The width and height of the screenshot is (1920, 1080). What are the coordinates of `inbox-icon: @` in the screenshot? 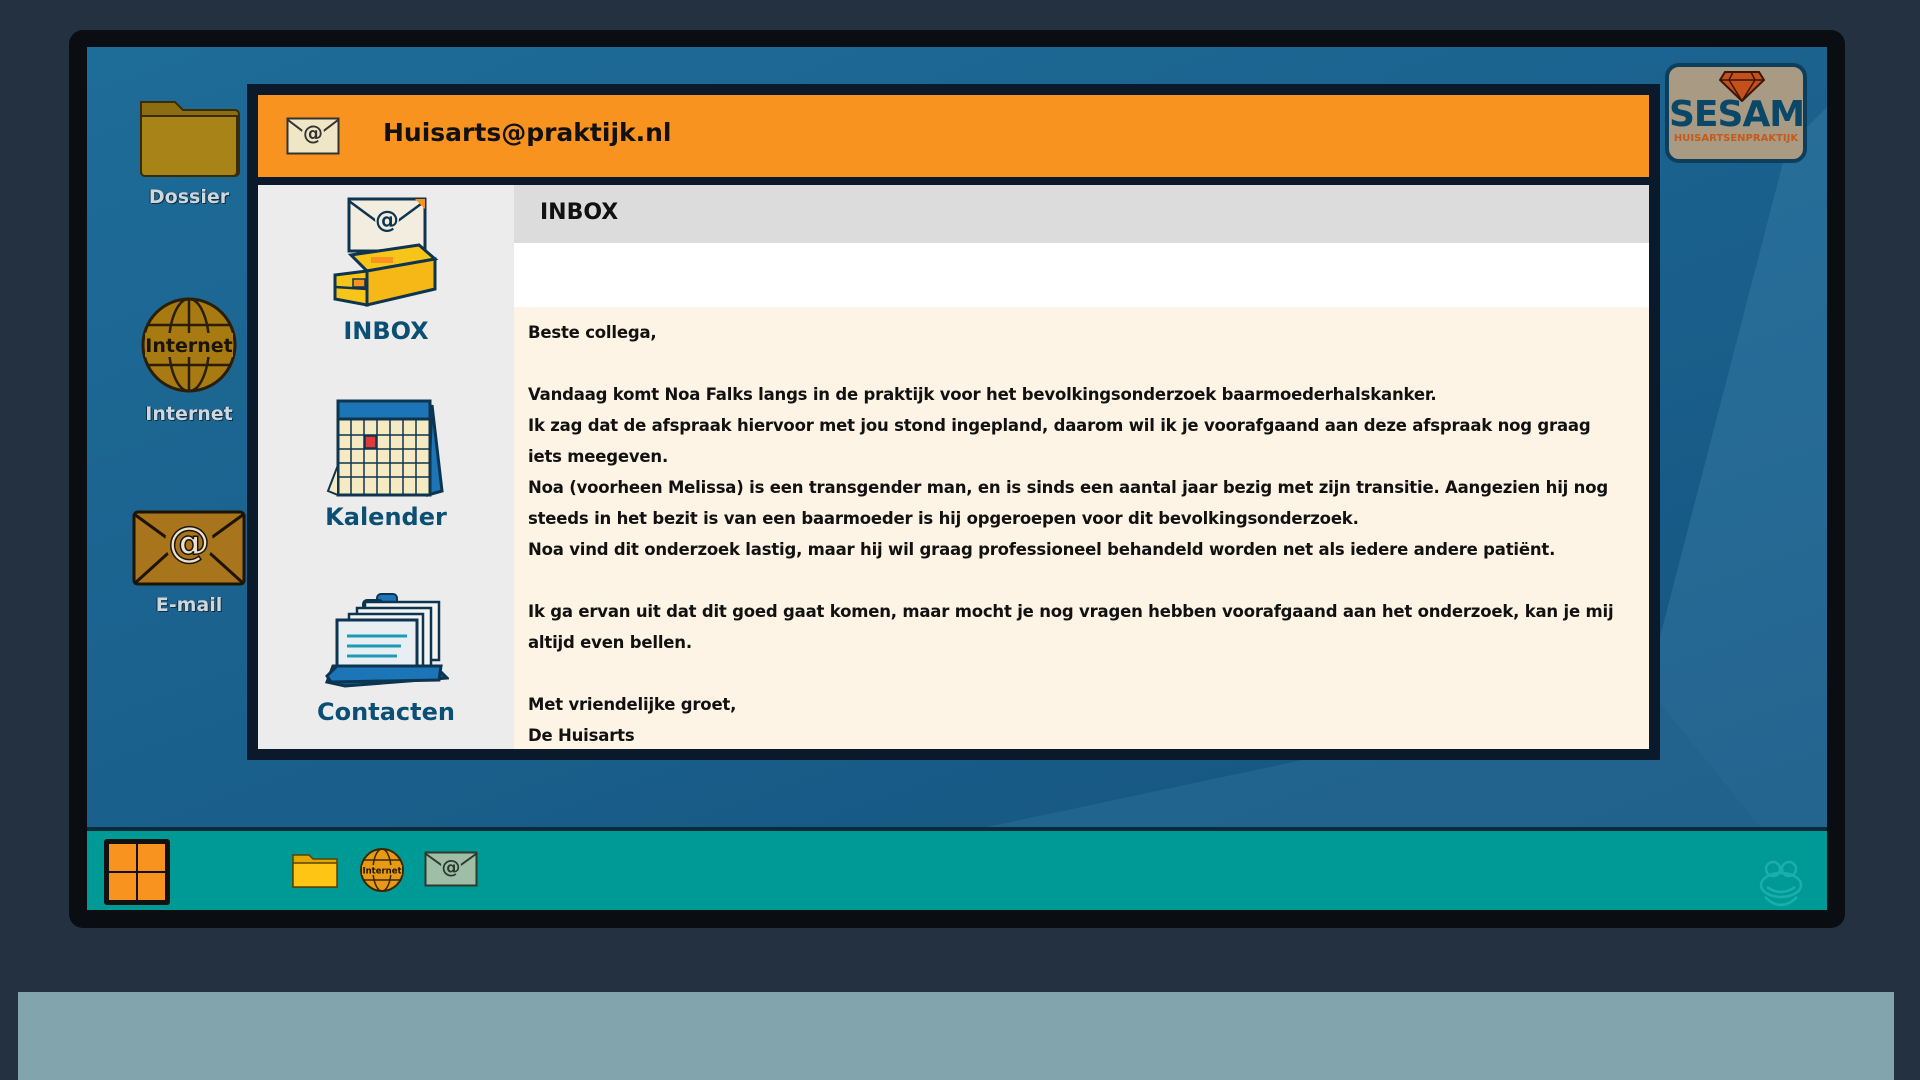 It's located at (386, 252).